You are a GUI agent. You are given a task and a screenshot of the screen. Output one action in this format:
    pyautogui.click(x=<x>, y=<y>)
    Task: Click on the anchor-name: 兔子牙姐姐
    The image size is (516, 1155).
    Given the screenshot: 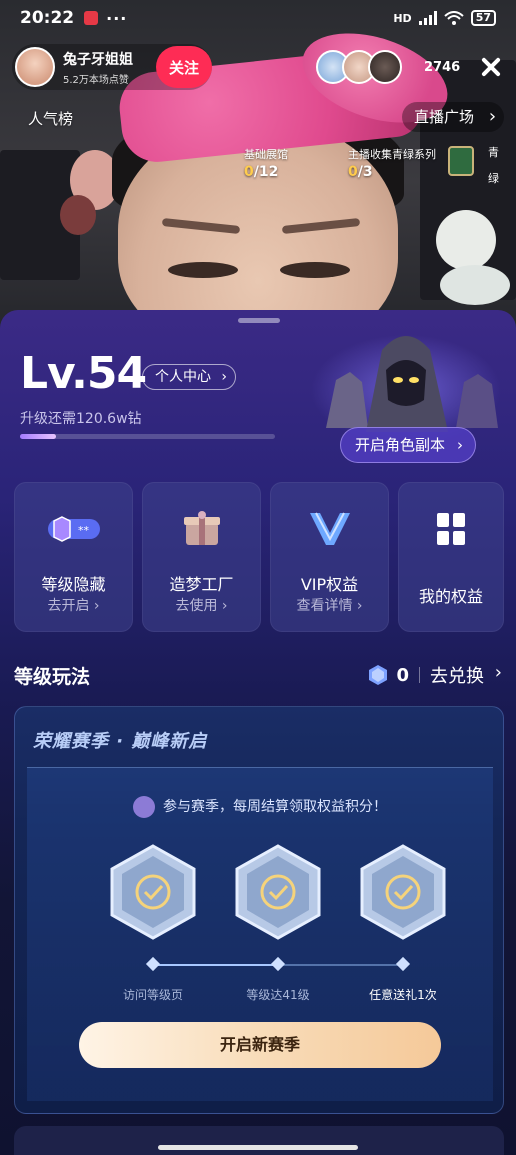 What is the action you would take?
    pyautogui.click(x=98, y=59)
    